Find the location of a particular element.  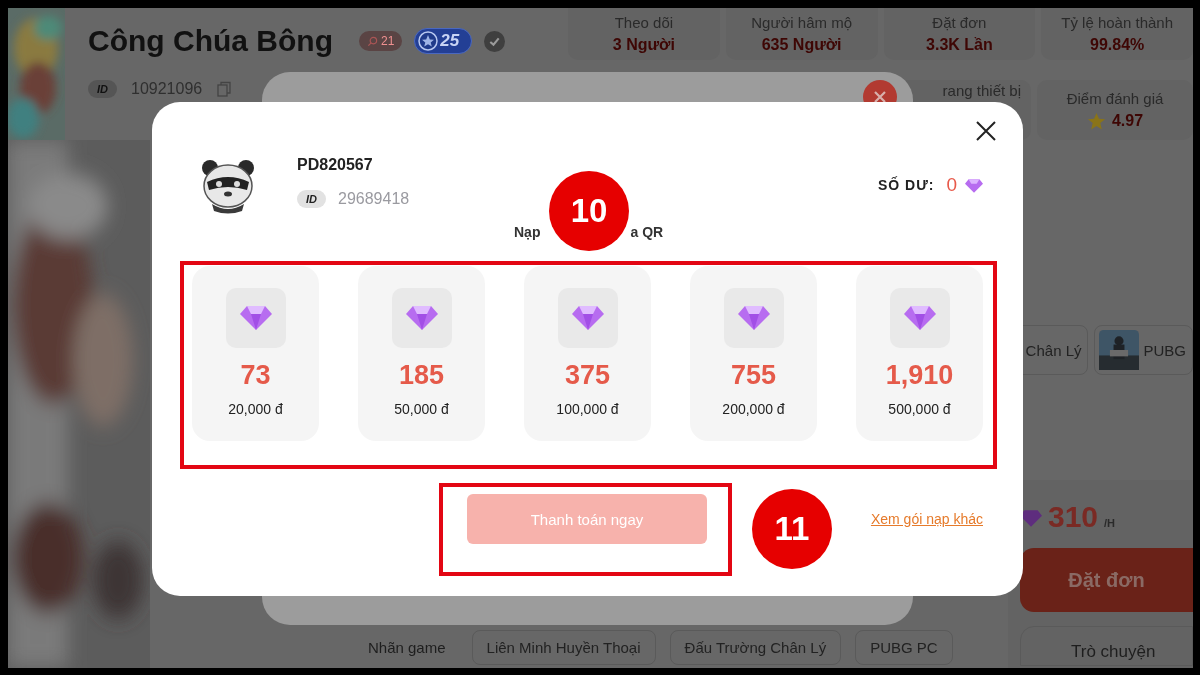

price-unit: /H is located at coordinates (1110, 523).